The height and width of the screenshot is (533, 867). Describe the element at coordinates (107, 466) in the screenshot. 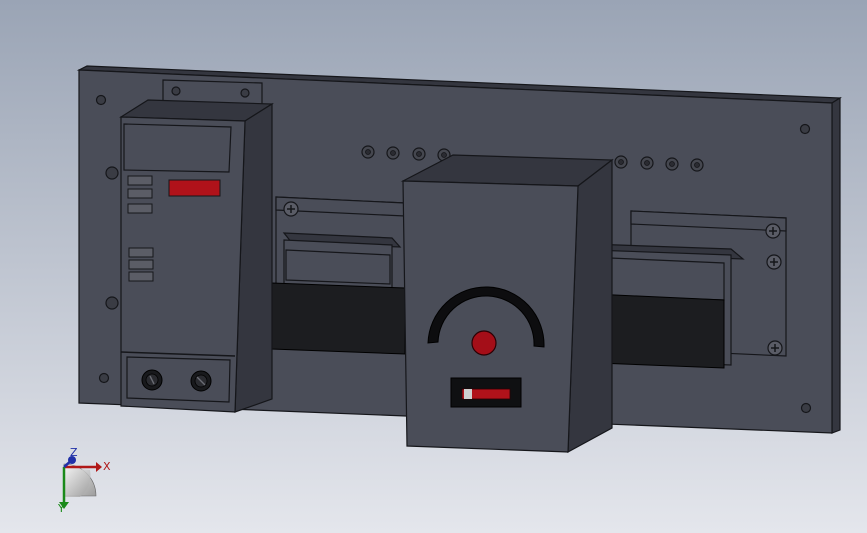

I see `x-axis-label: X` at that location.